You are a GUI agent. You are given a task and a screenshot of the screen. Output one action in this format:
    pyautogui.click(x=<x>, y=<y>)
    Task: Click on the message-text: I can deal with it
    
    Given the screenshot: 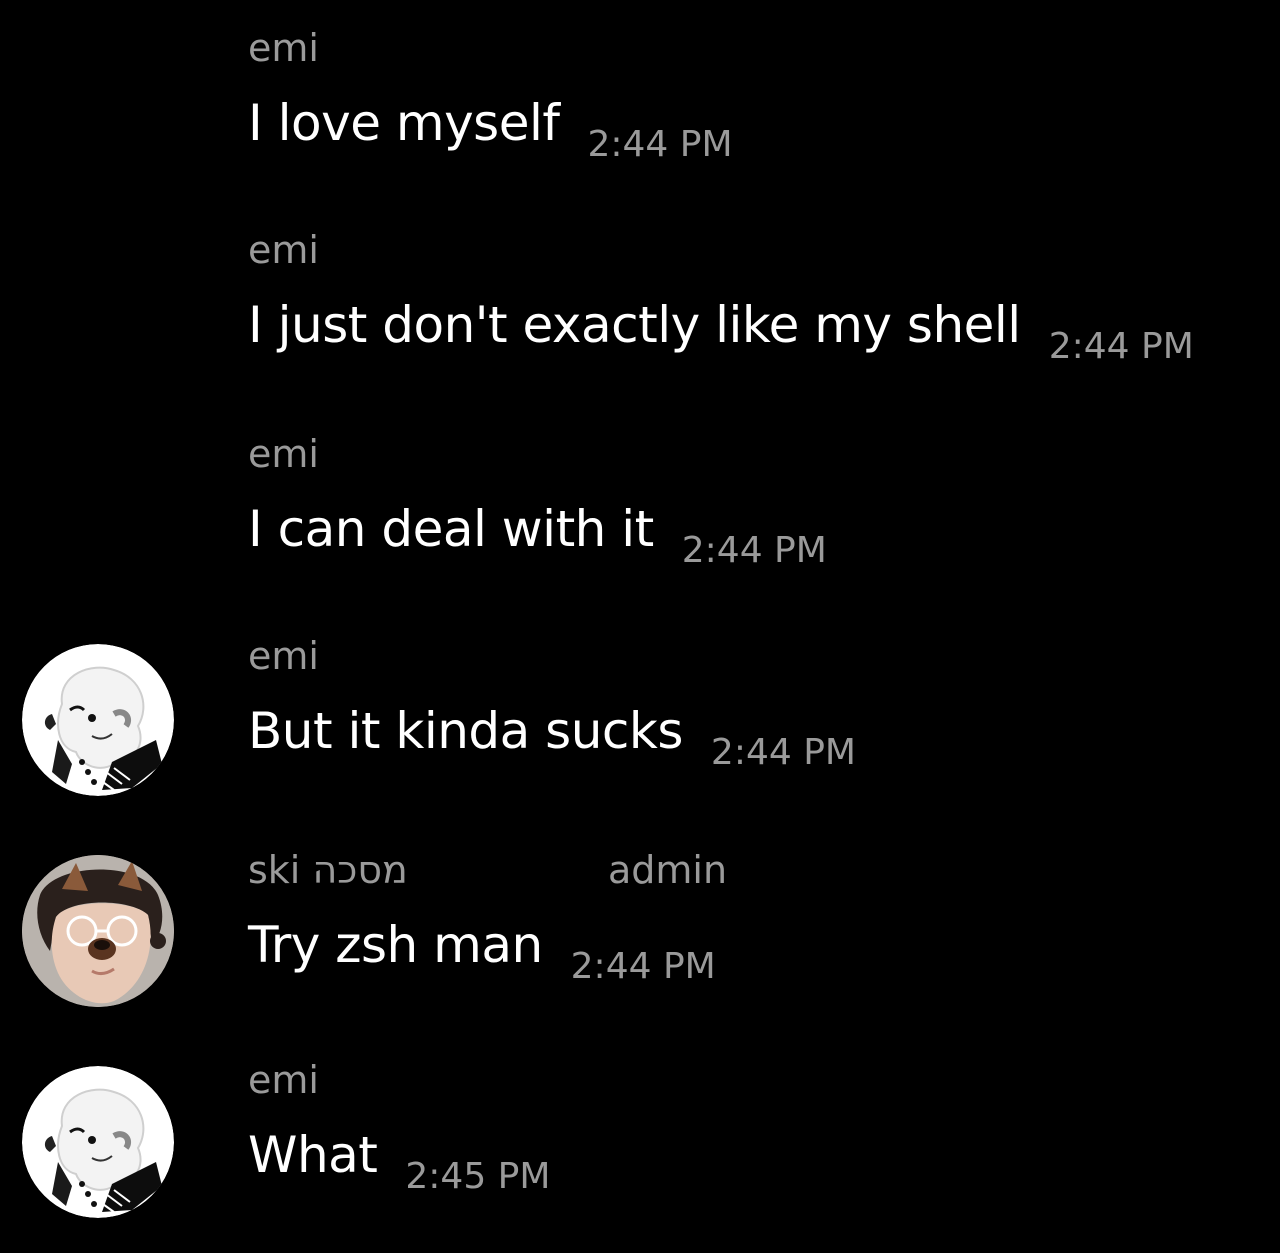 What is the action you would take?
    pyautogui.click(x=451, y=529)
    